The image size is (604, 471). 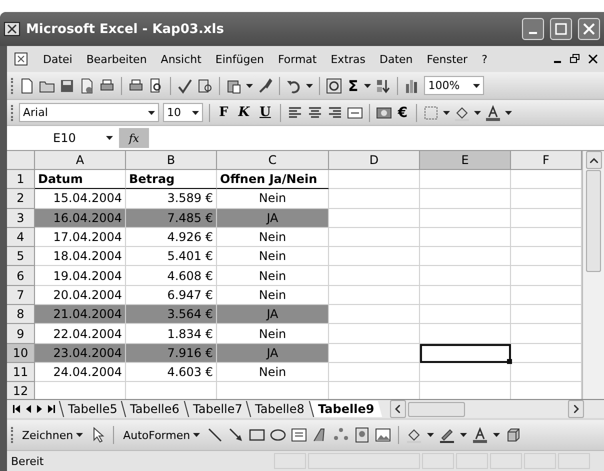 I want to click on align-center-icon, so click(x=314, y=112).